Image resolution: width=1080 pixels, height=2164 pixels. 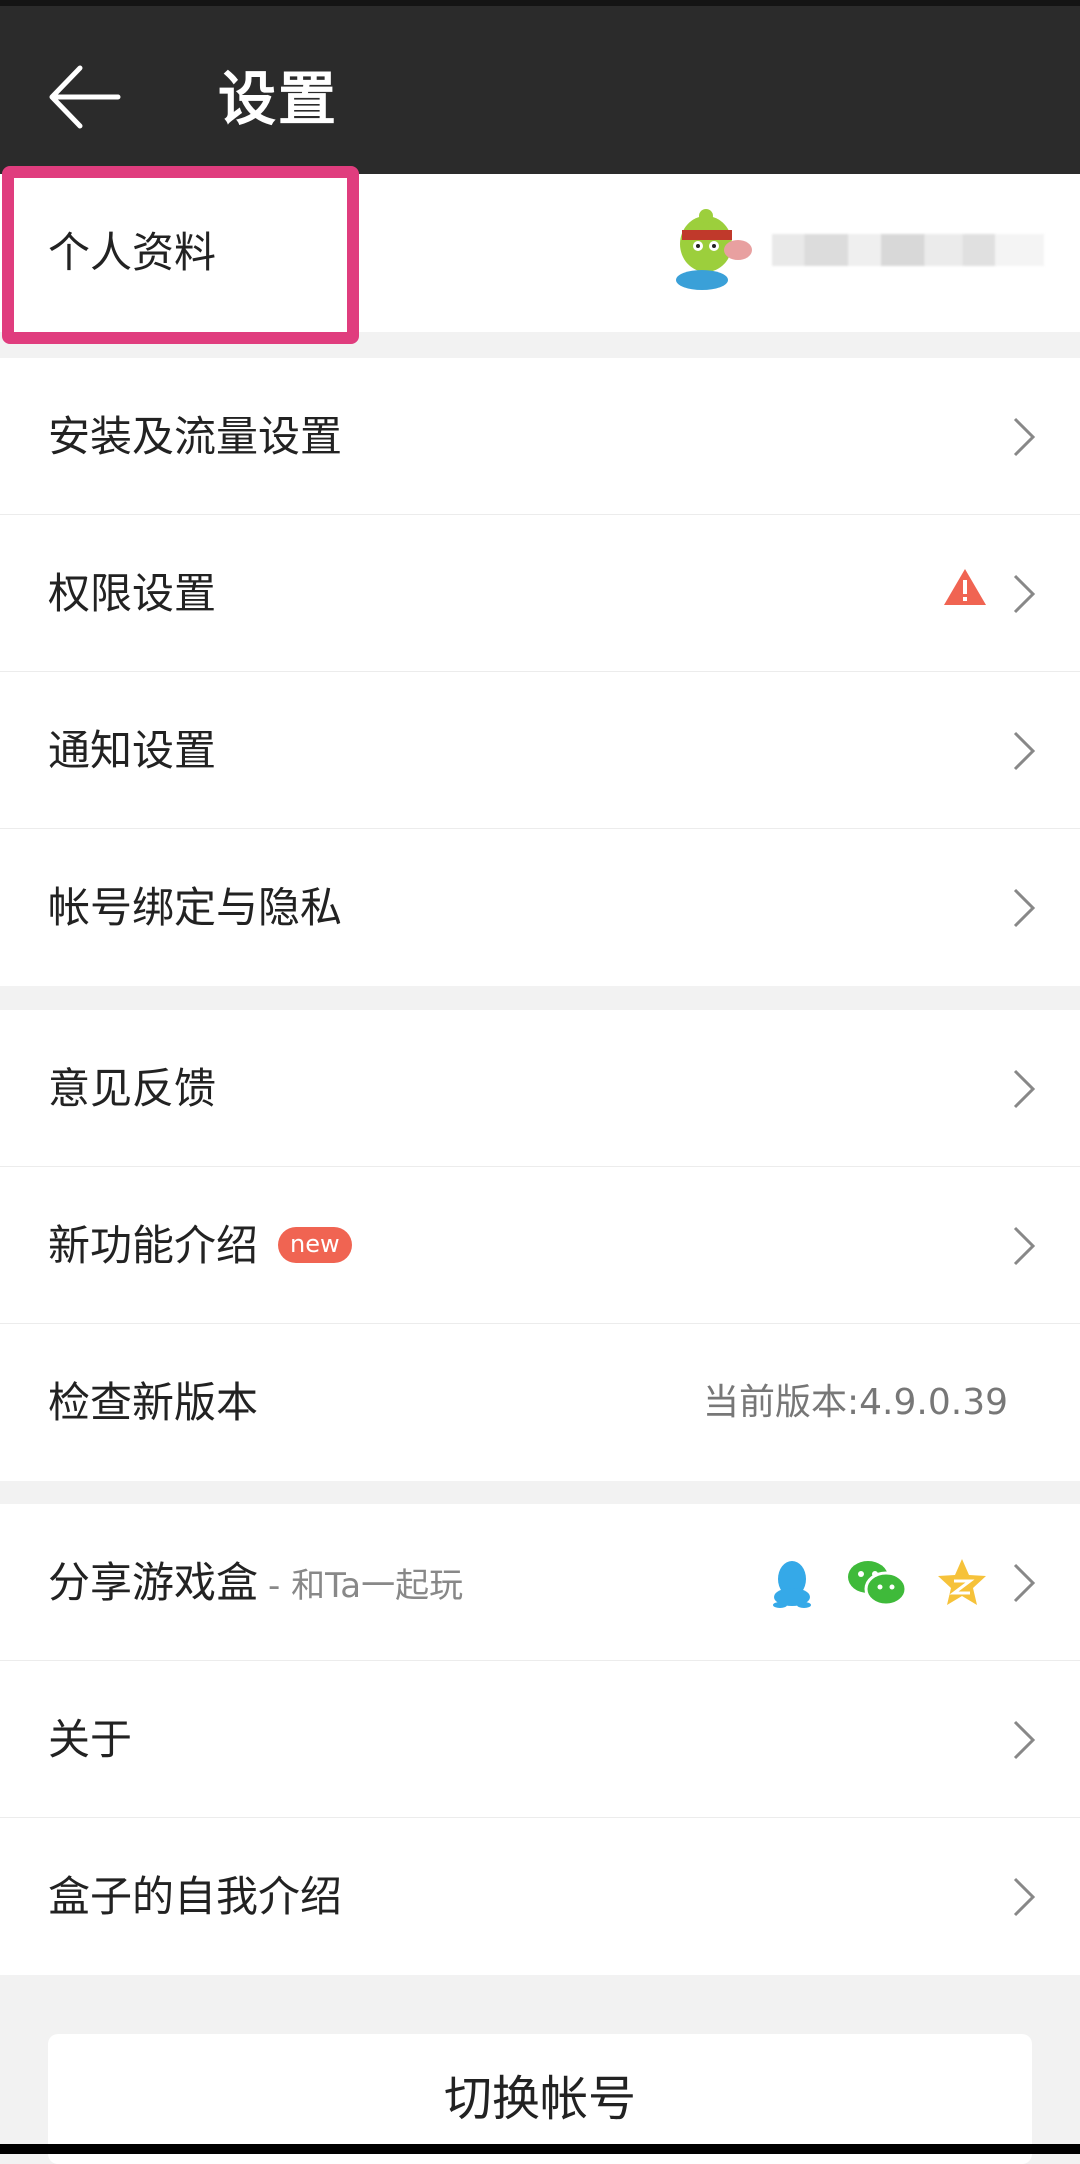 I want to click on page-title: 设置, so click(x=278, y=99).